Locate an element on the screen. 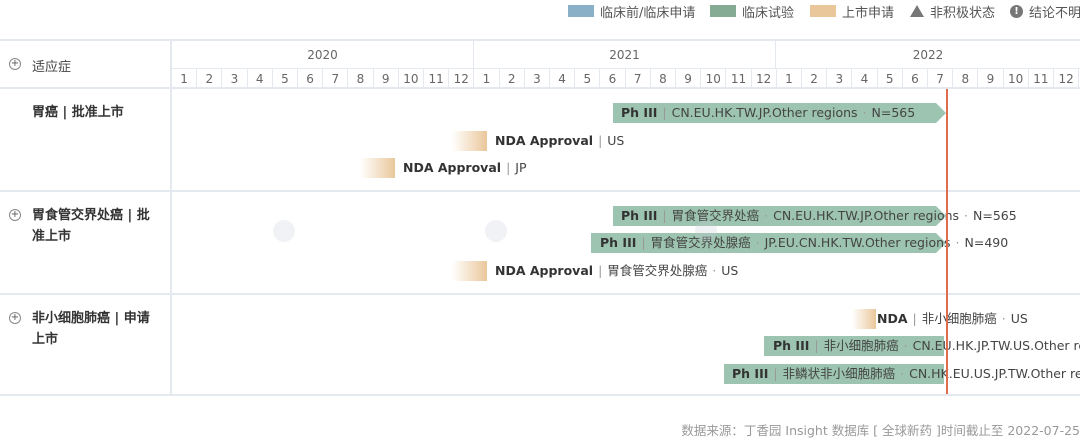 This screenshot has width=1080, height=441. triangle-icon is located at coordinates (917, 11).